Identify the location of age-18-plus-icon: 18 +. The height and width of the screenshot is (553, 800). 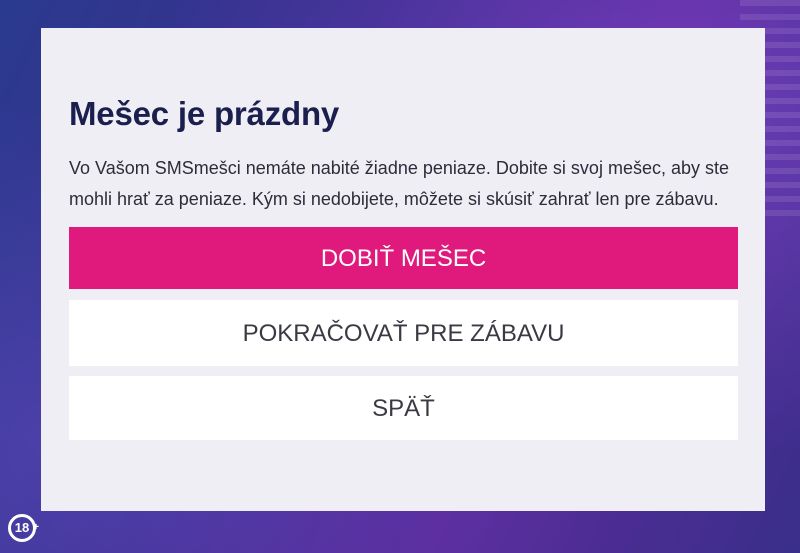
(23, 528).